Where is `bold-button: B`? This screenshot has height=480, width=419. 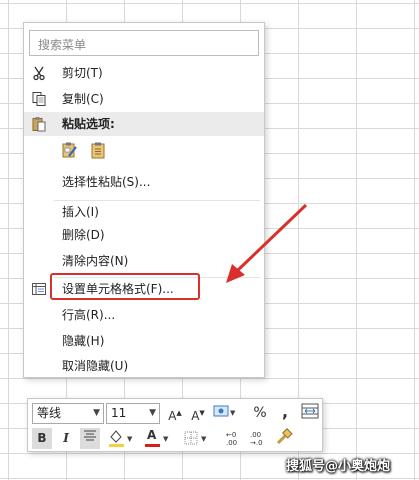 bold-button: B is located at coordinates (42, 438).